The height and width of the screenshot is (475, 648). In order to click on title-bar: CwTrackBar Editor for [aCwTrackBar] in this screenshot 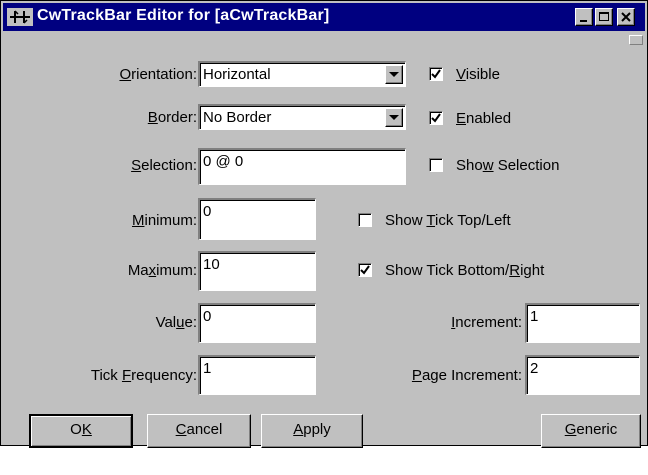, I will do `click(324, 17)`.